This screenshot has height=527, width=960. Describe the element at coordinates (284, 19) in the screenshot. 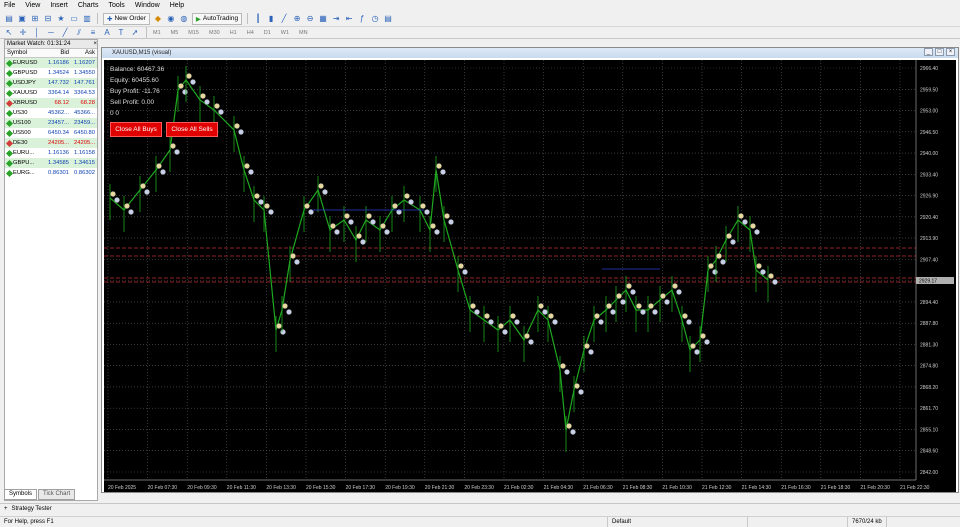

I see `line-chart-icon: ╱` at that location.